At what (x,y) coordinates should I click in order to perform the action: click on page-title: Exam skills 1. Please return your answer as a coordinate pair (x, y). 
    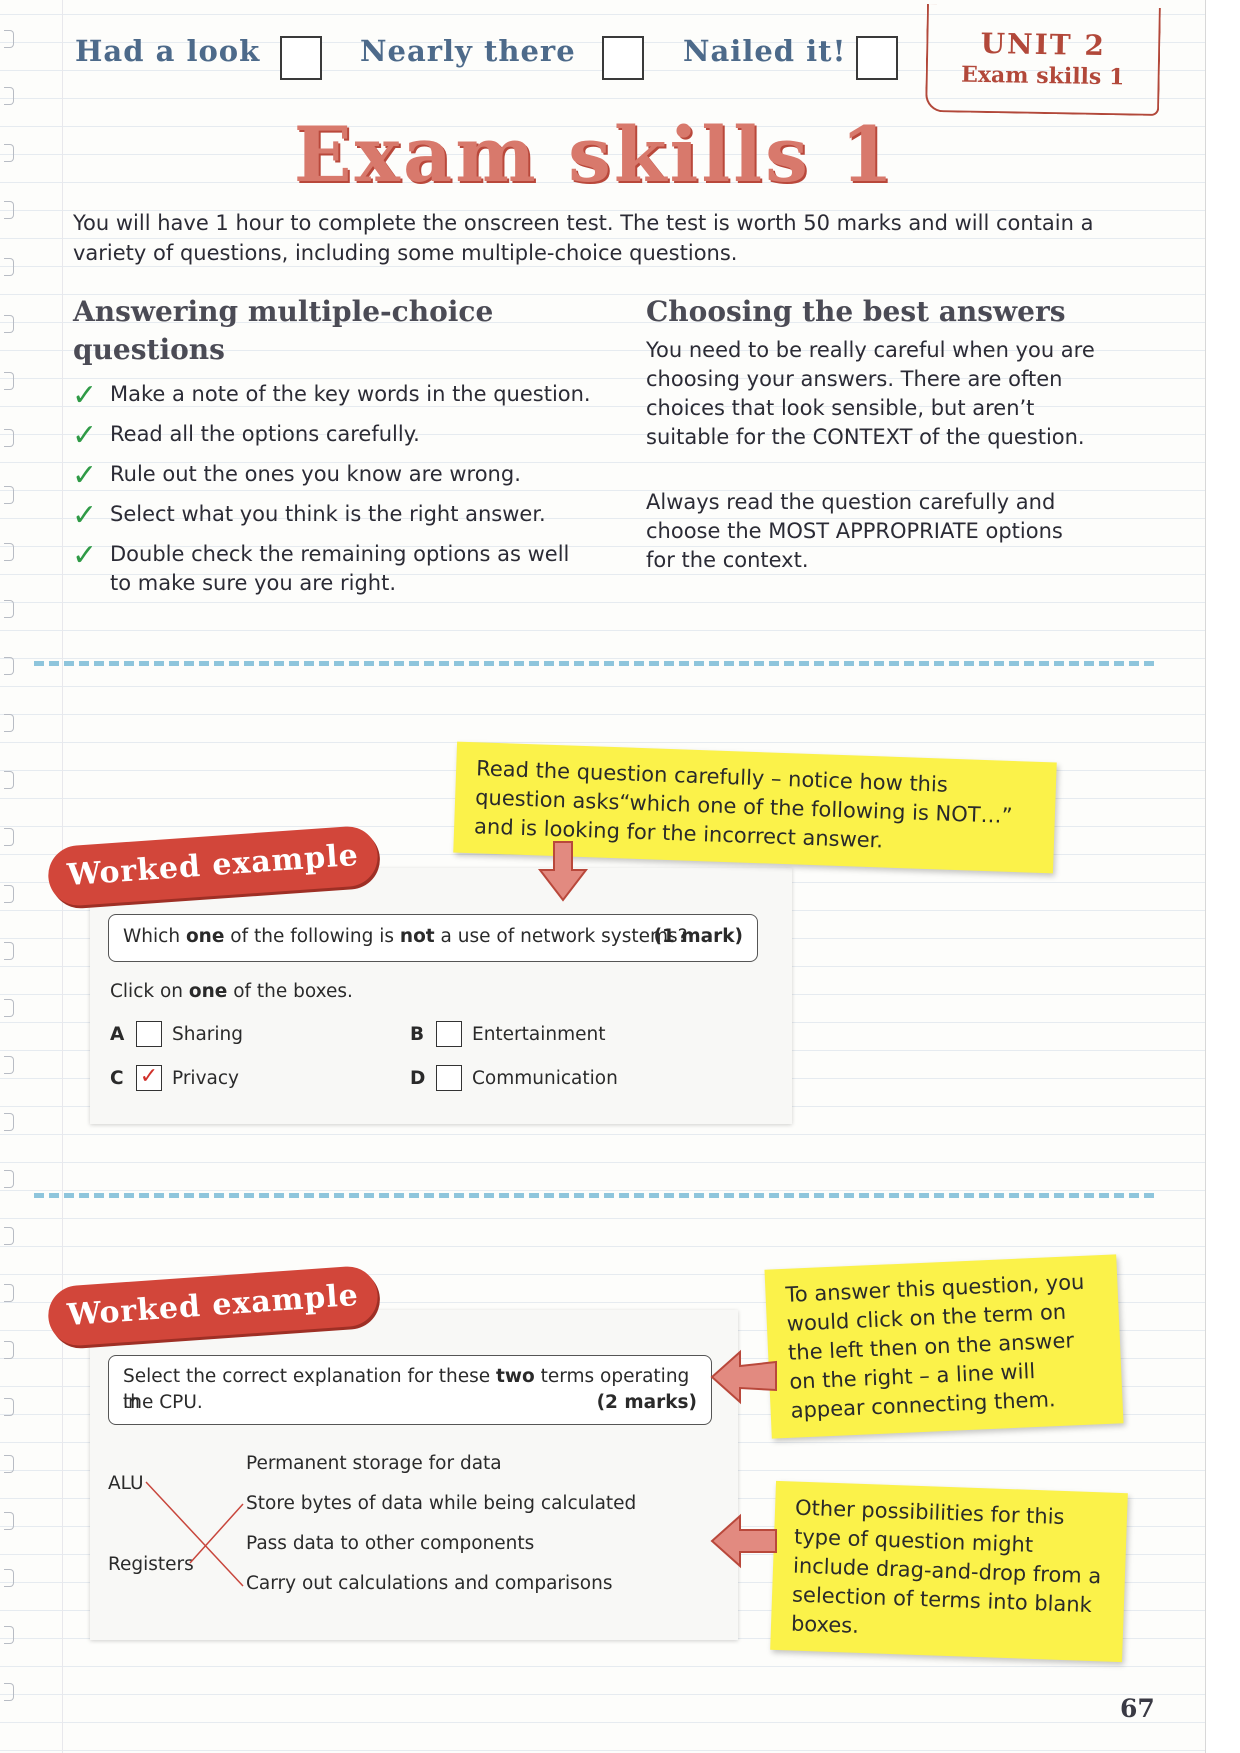
    Looking at the image, I should click on (595, 154).